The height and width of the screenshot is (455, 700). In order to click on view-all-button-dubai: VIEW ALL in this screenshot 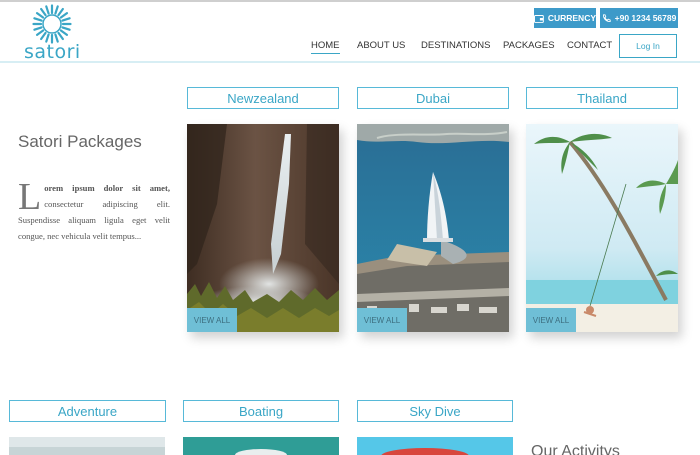, I will do `click(382, 320)`.